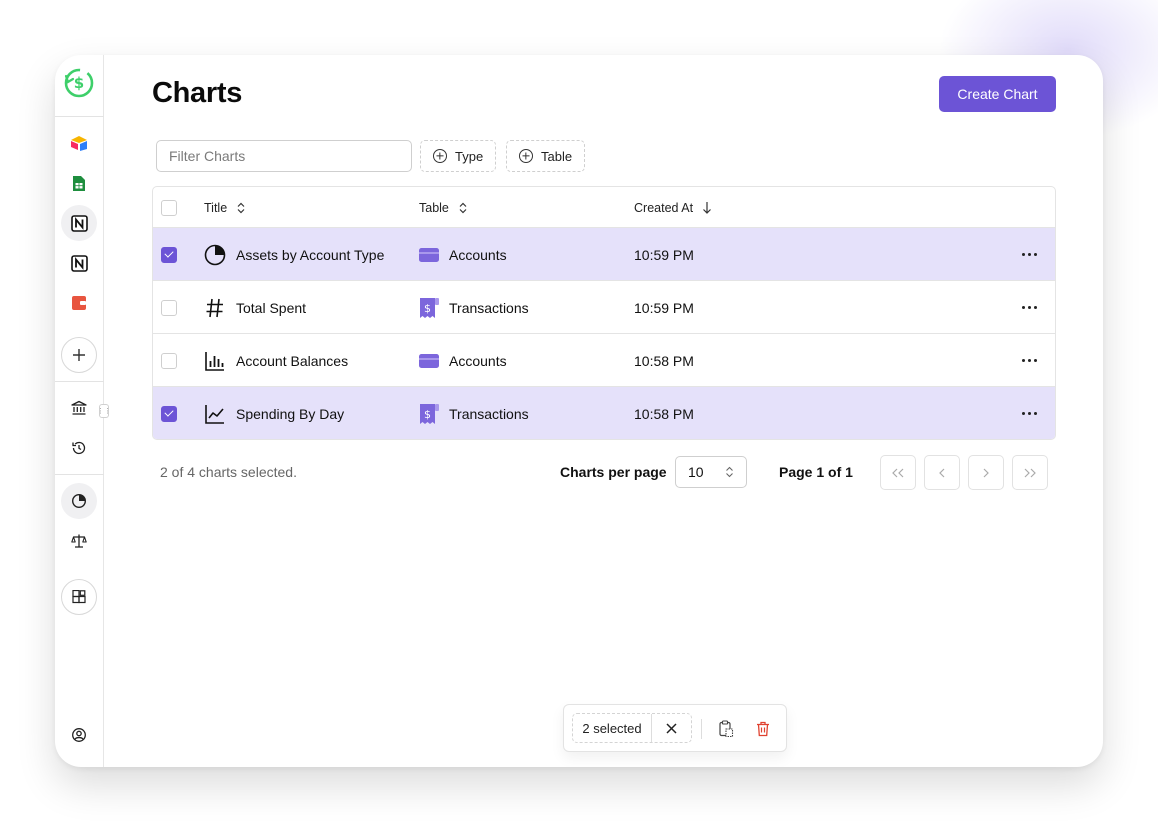 This screenshot has width=1158, height=822. I want to click on clipboard-copy-icon, so click(726, 729).